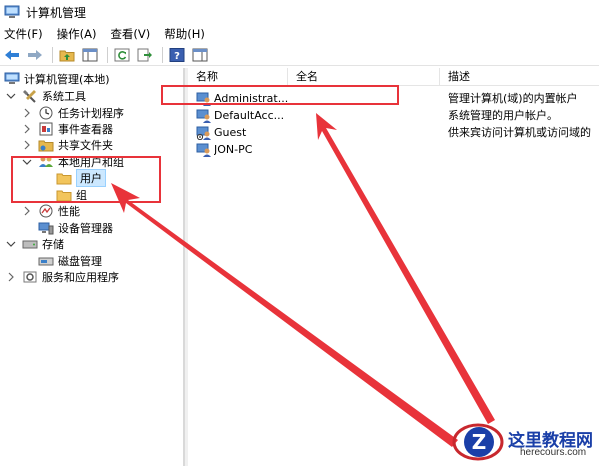 The width and height of the screenshot is (599, 466). I want to click on event-log-icon, so click(46, 129).